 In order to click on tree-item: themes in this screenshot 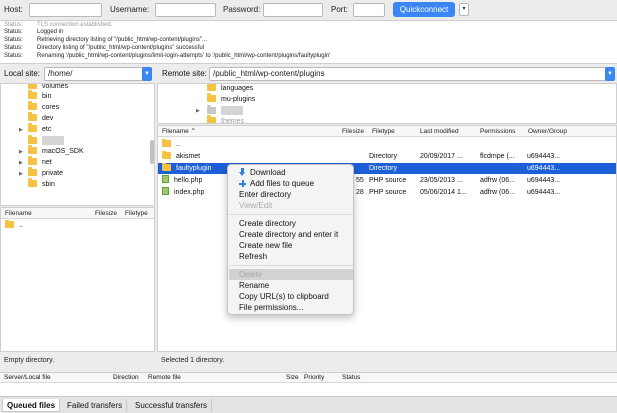, I will do `click(225, 119)`.